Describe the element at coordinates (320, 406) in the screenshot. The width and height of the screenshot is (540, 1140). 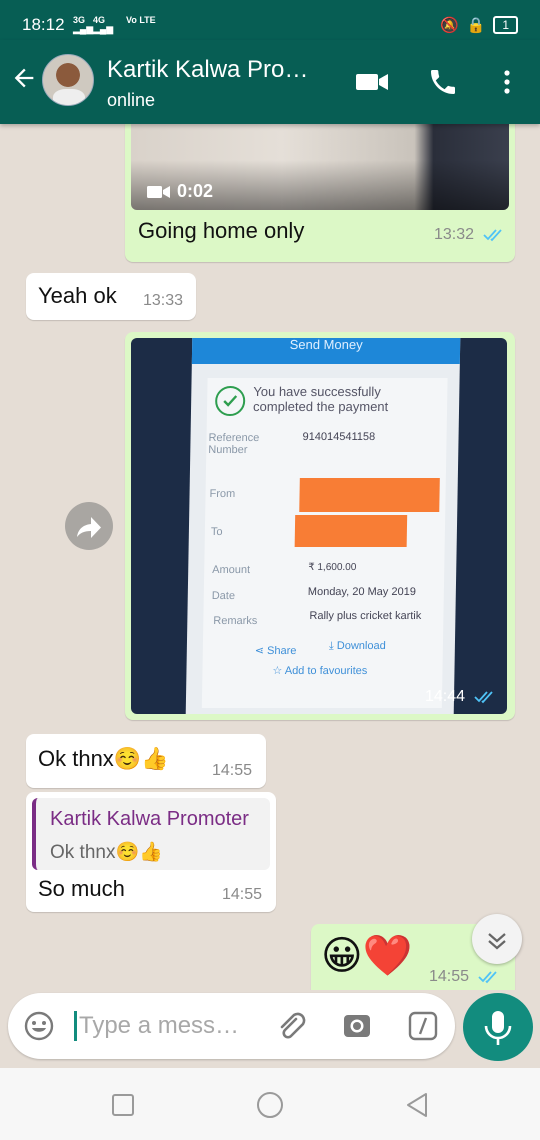
I see `photo-success-line-2: completed the payment` at that location.